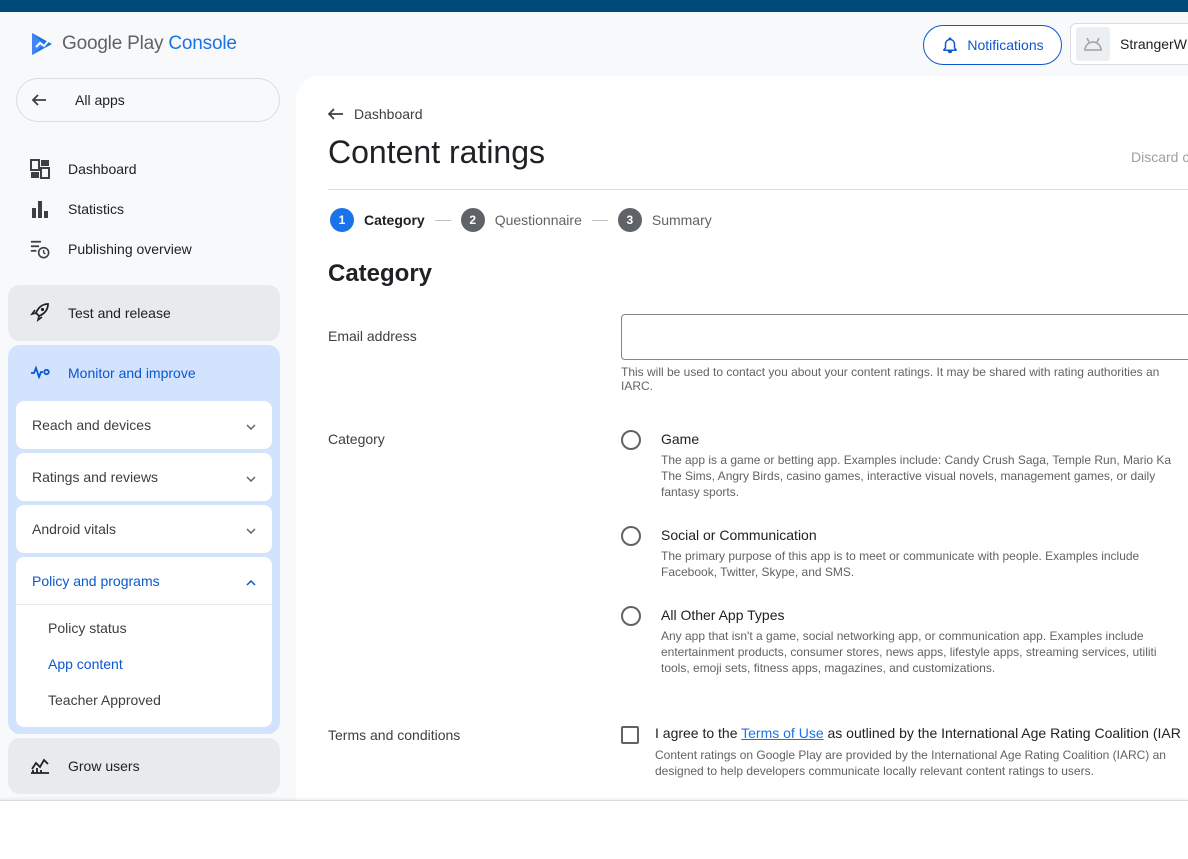  I want to click on footer-action-bar, so click(594, 829).